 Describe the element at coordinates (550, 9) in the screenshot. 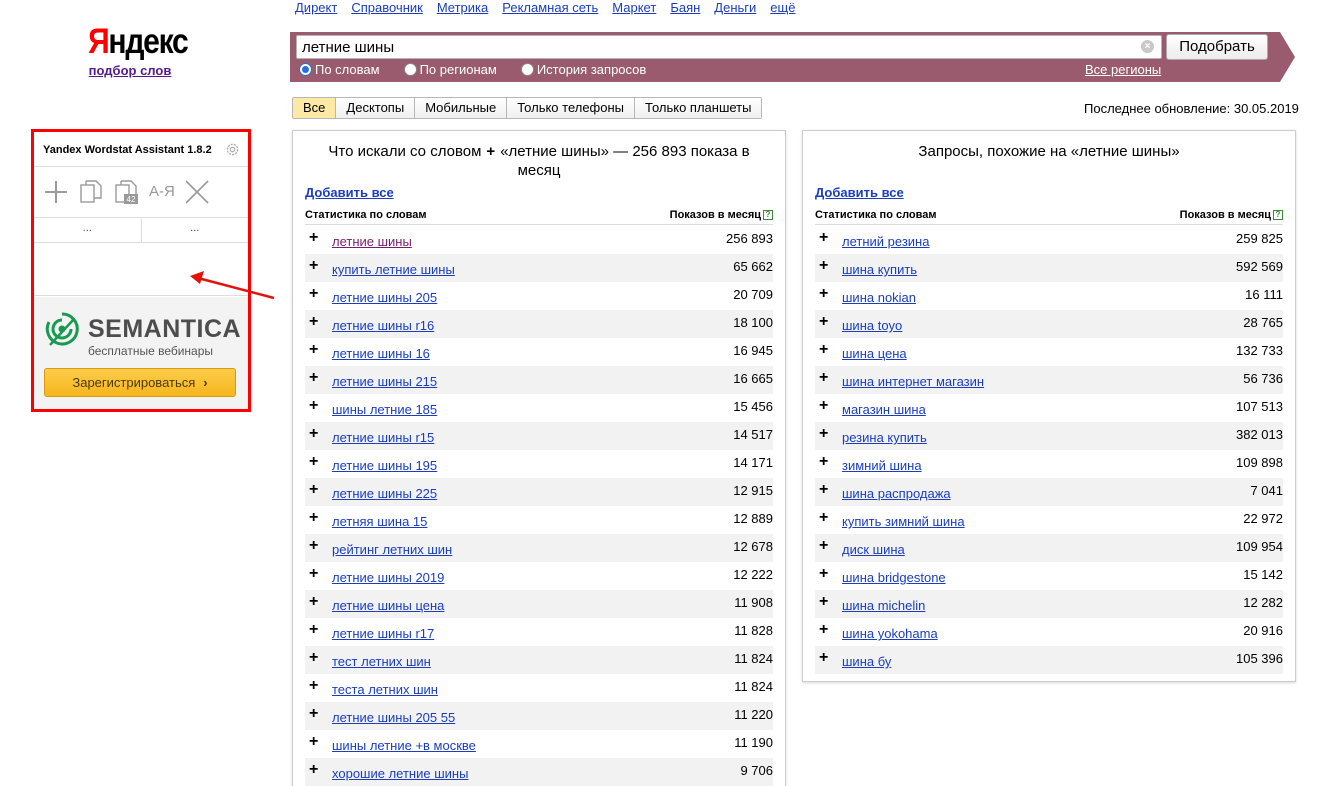

I see `nav-link-ad-network: Рекламная сеть` at that location.